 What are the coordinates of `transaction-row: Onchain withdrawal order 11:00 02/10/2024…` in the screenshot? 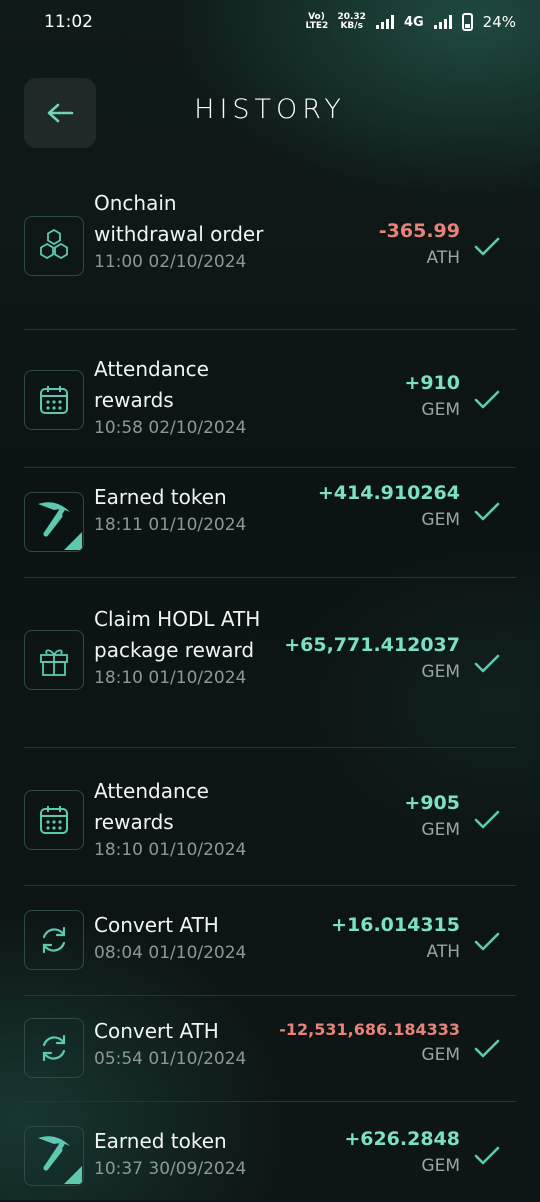 It's located at (270, 255).